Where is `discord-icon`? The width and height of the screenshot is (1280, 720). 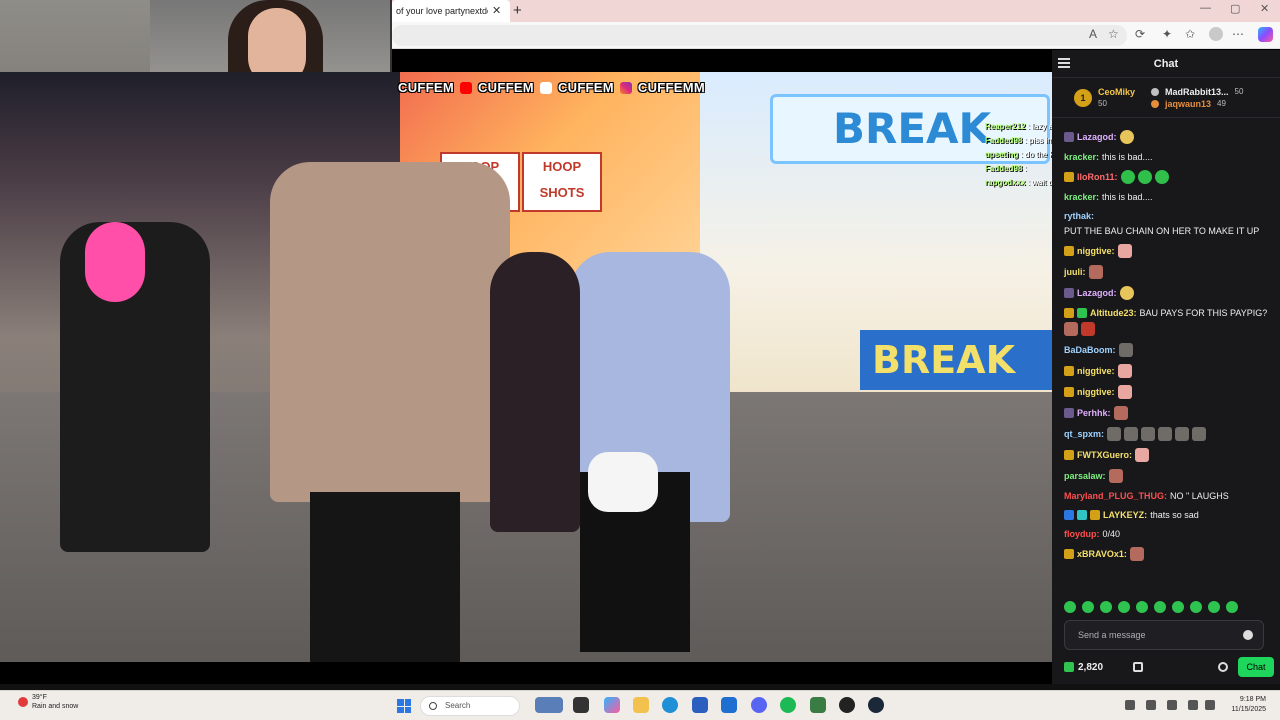 discord-icon is located at coordinates (759, 705).